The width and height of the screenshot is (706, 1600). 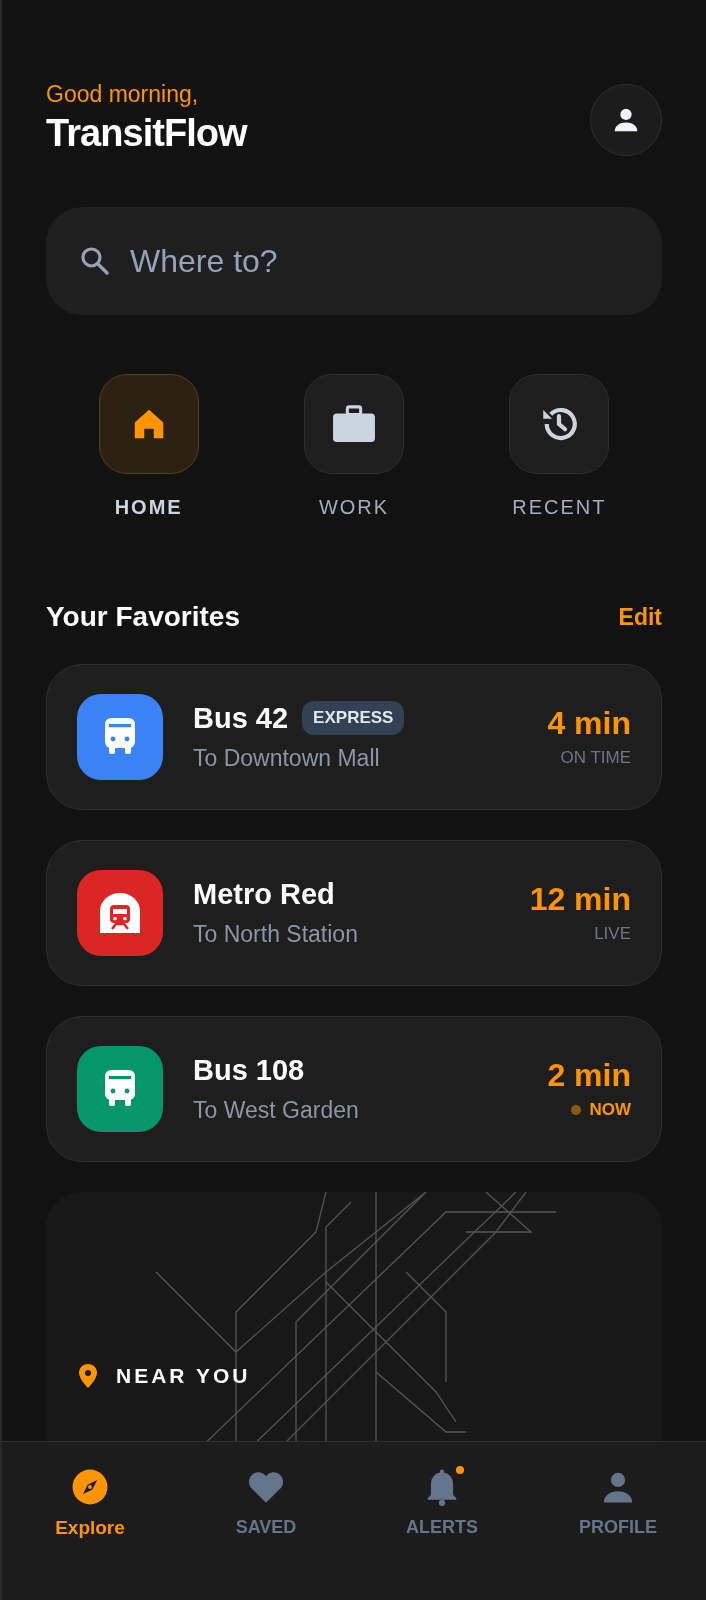 What do you see at coordinates (95, 261) in the screenshot?
I see `search-icon` at bounding box center [95, 261].